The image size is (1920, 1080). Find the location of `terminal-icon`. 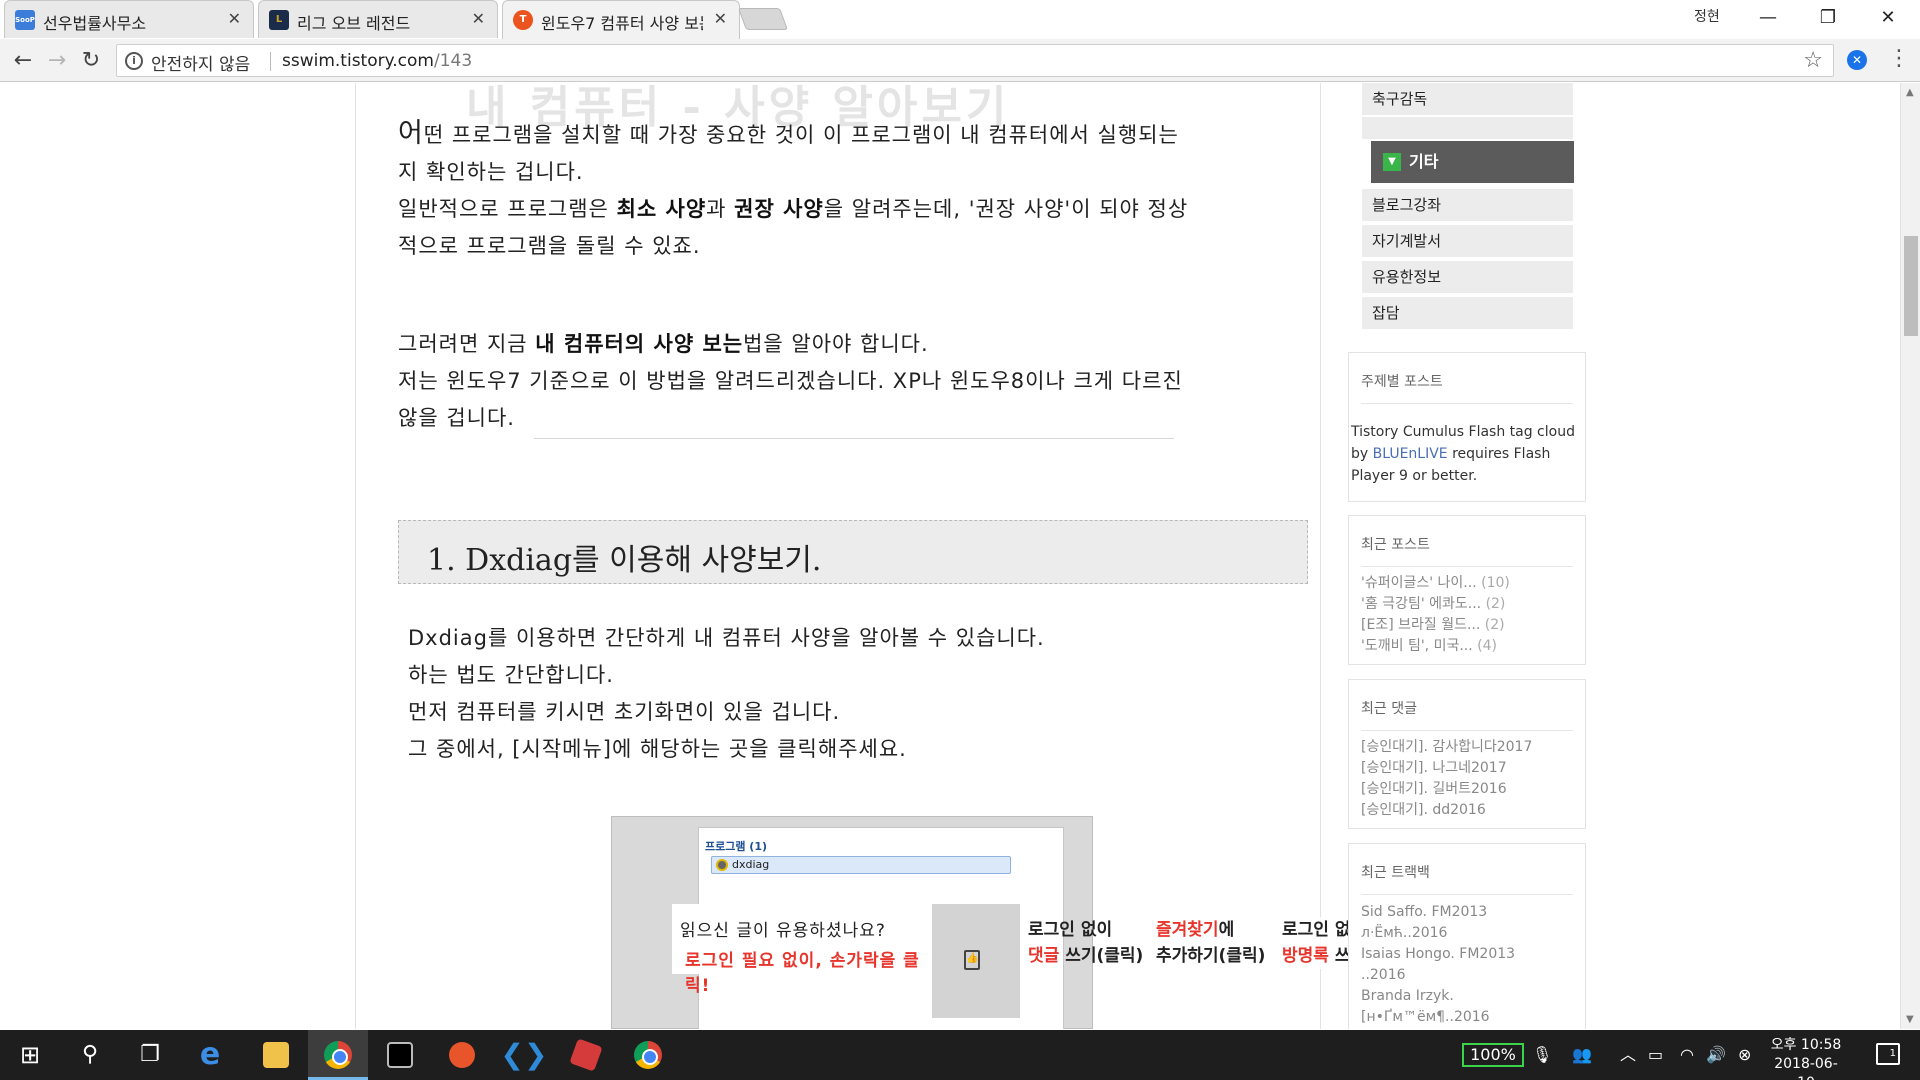

terminal-icon is located at coordinates (400, 1055).